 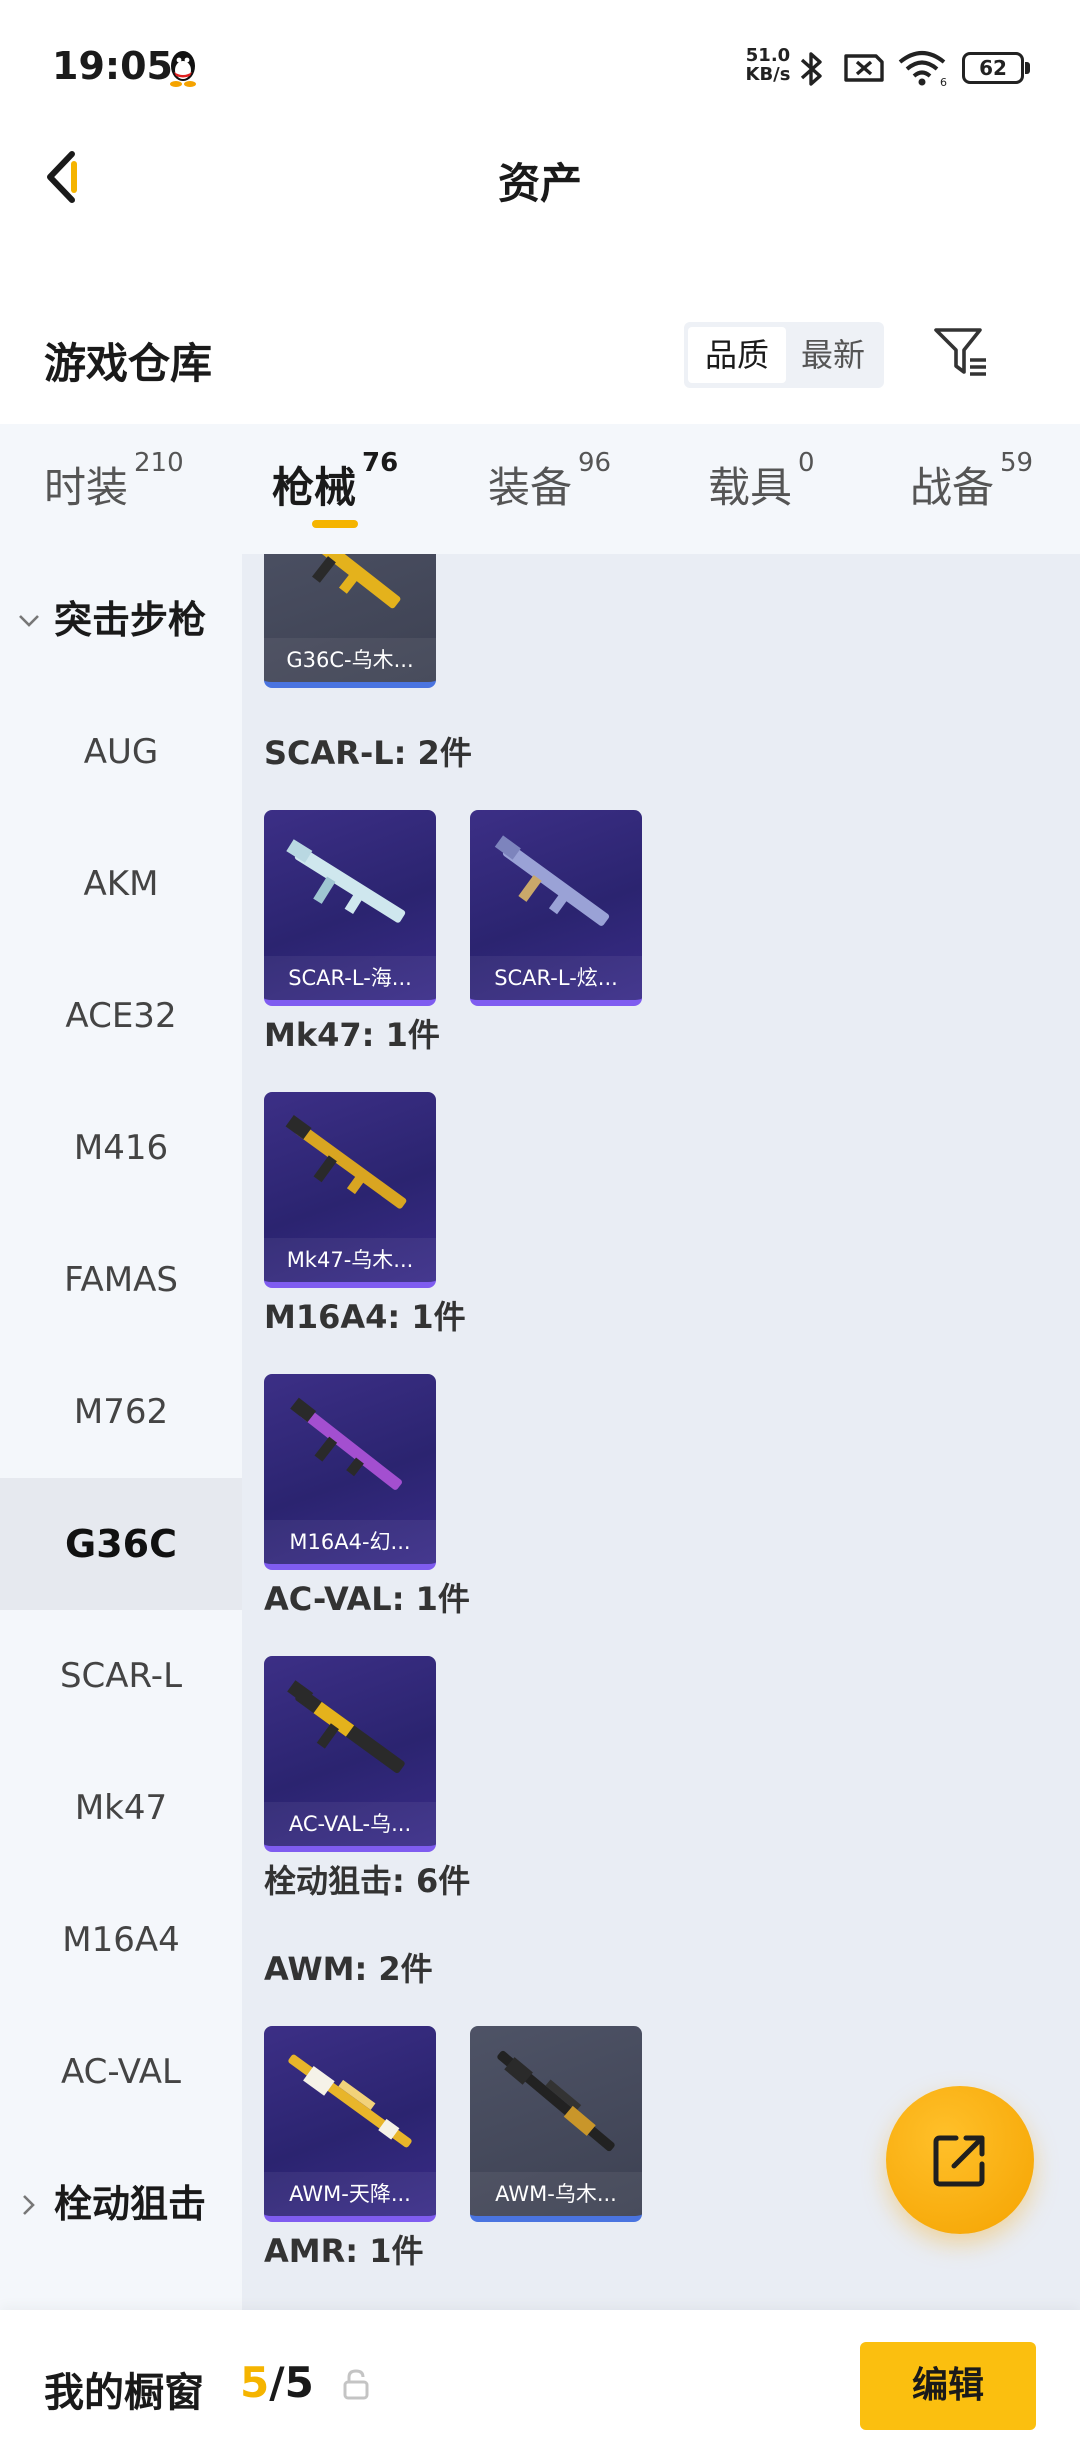 I want to click on status-bar: 19:05 51.0 KB/s 6 62, so click(x=540, y=70).